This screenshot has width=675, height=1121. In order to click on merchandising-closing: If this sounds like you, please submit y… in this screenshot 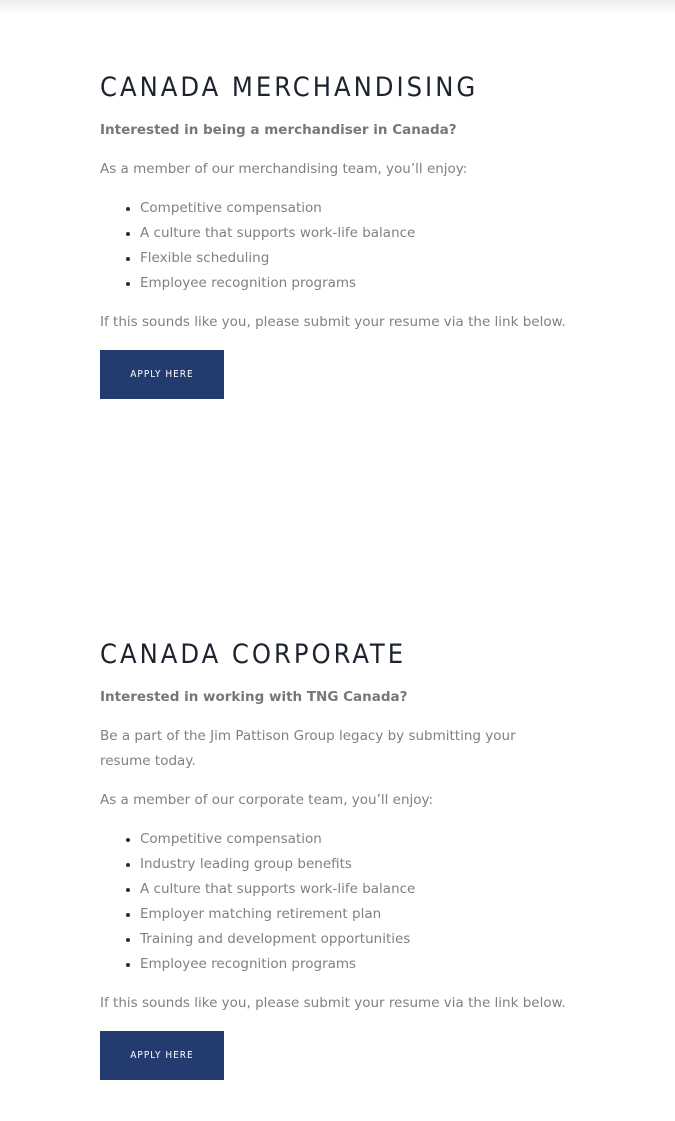, I will do `click(333, 322)`.